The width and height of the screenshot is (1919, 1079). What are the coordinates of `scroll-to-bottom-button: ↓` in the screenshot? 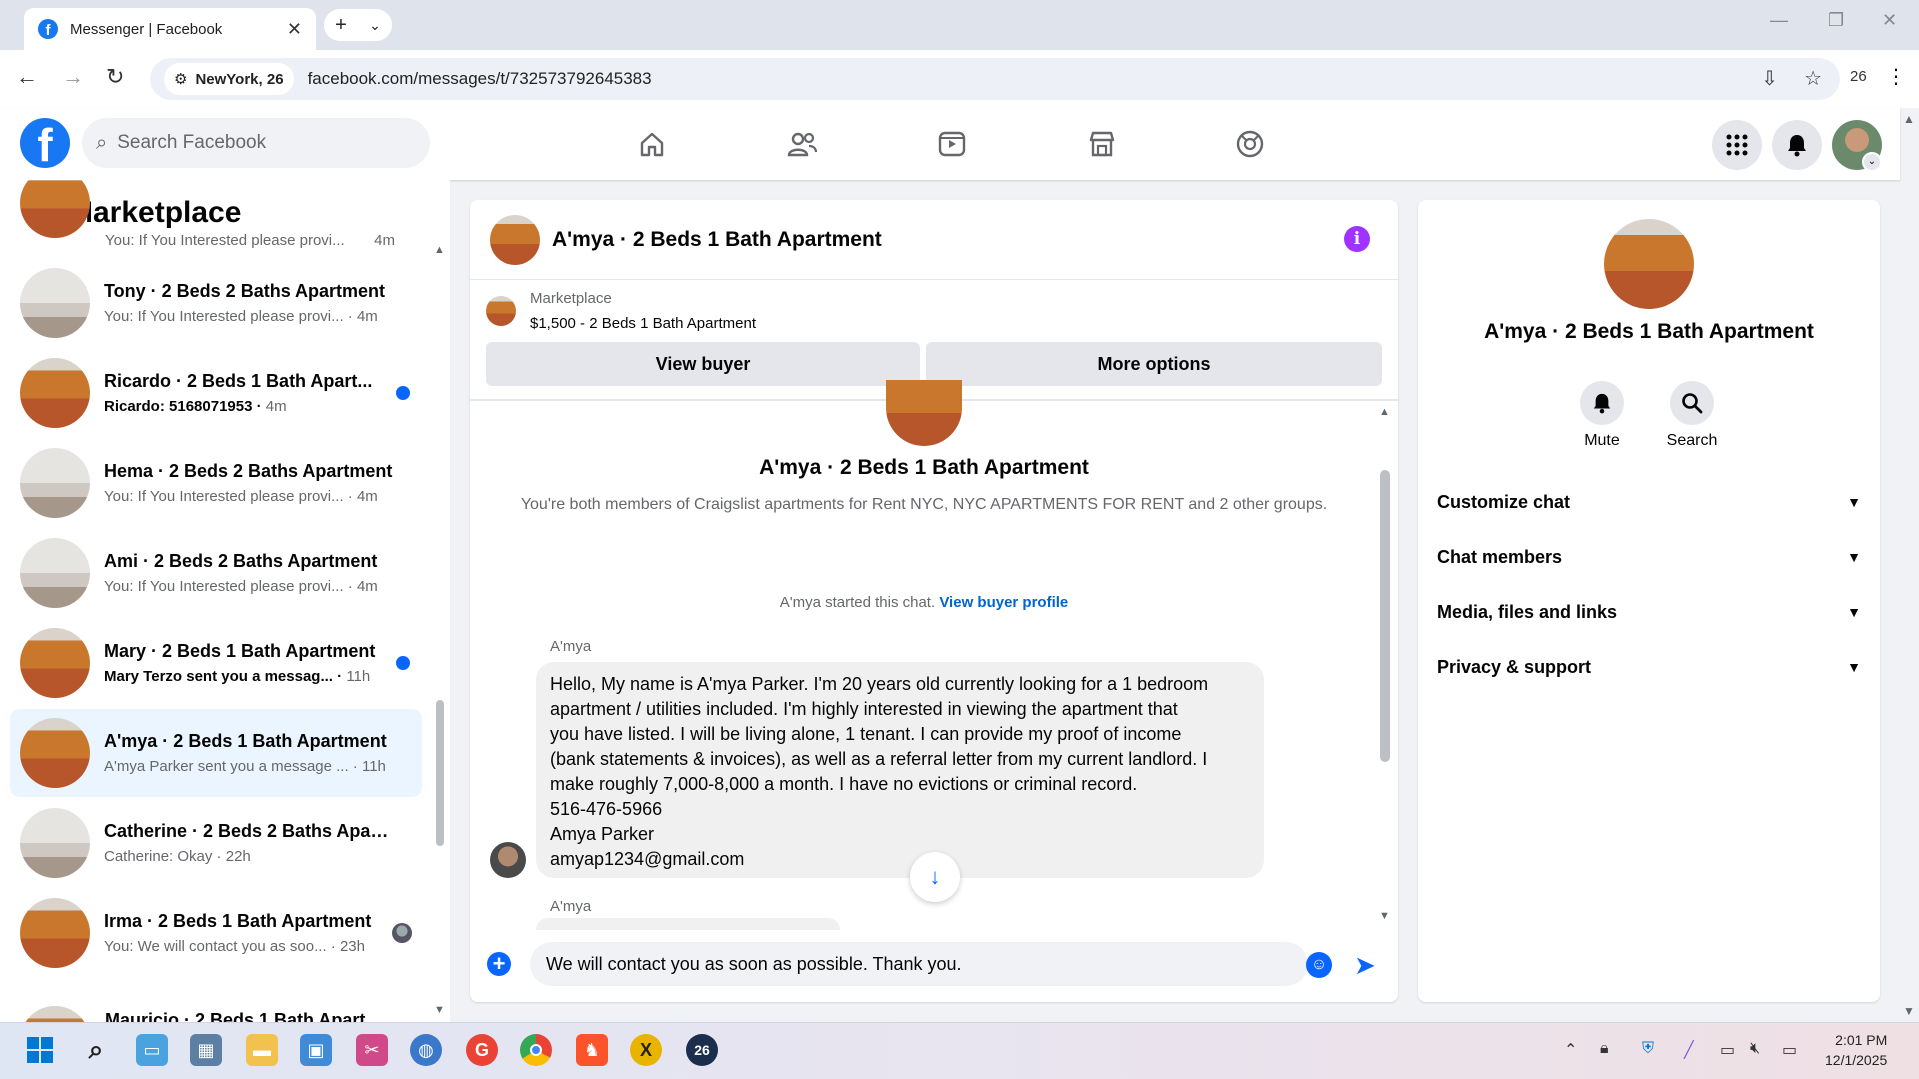 It's located at (935, 877).